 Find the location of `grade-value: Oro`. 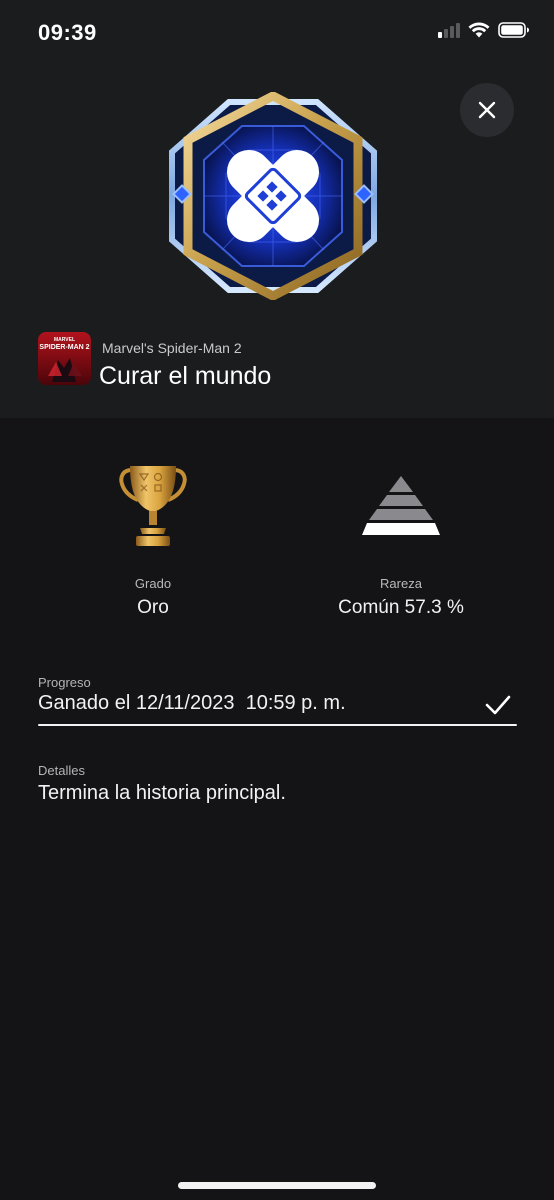

grade-value: Oro is located at coordinates (153, 607).